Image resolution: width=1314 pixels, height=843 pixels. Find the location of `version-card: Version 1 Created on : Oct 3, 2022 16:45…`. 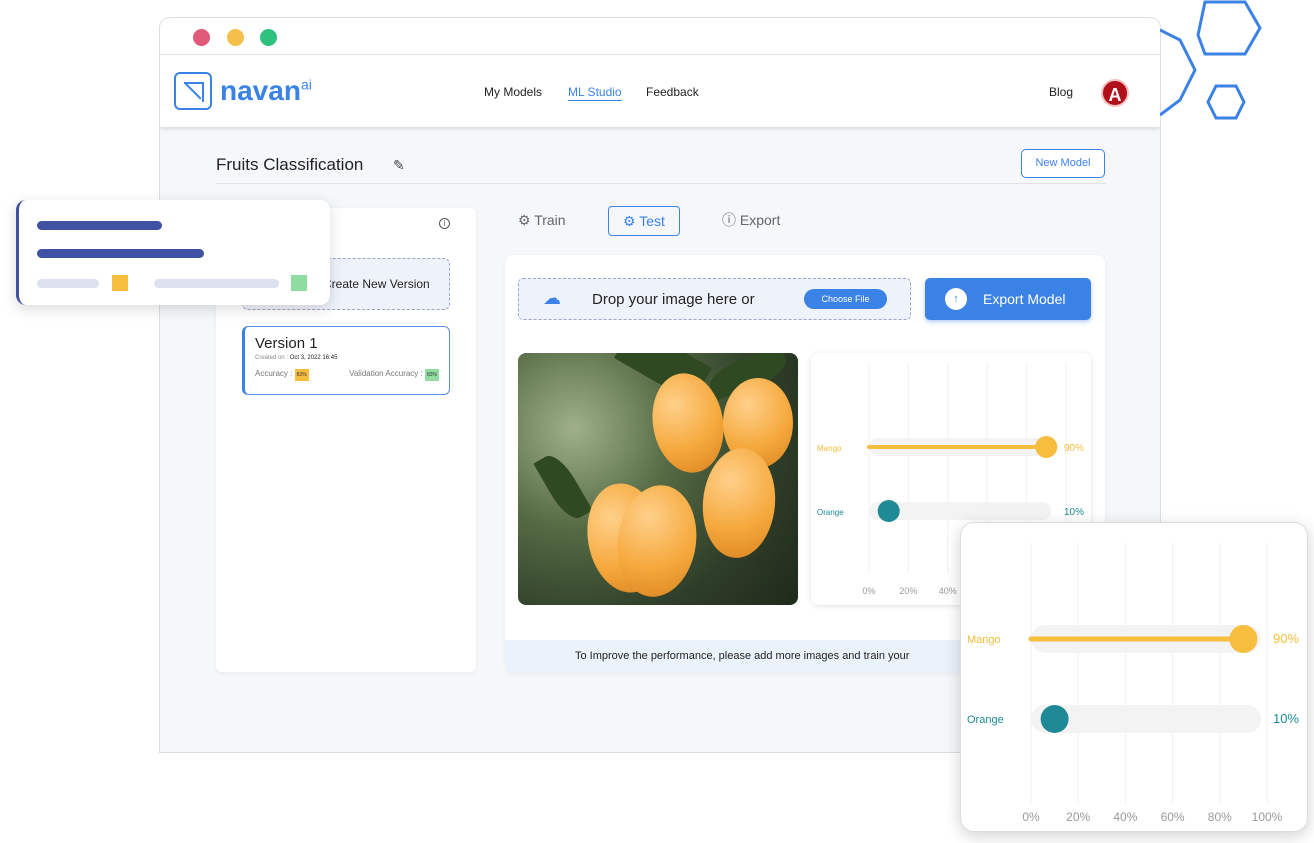

version-card: Version 1 Created on : Oct 3, 2022 16:45… is located at coordinates (346, 360).